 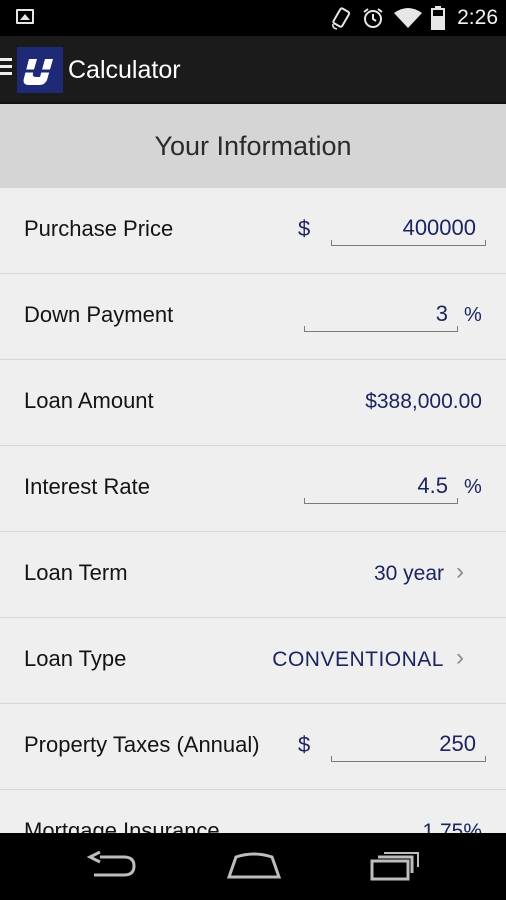 What do you see at coordinates (408, 18) in the screenshot?
I see `wifi-icon` at bounding box center [408, 18].